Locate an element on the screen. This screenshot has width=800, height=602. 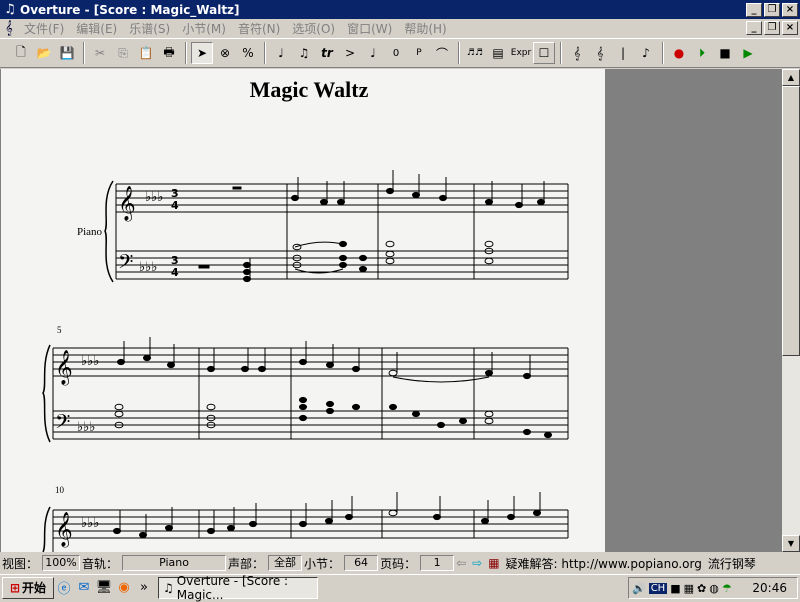
view-label: 视图： is located at coordinates (20, 563).